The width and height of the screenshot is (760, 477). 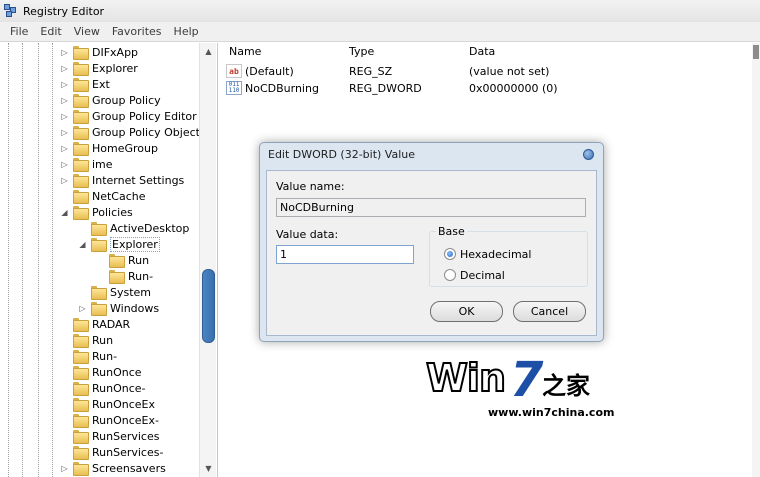 What do you see at coordinates (385, 88) in the screenshot?
I see `value-type: REG_DWORD` at bounding box center [385, 88].